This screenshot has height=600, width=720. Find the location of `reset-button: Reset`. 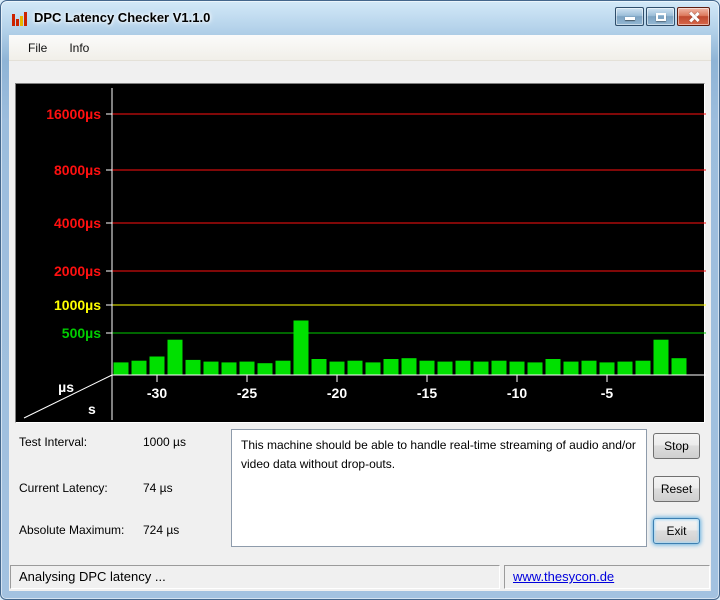

reset-button: Reset is located at coordinates (676, 489).